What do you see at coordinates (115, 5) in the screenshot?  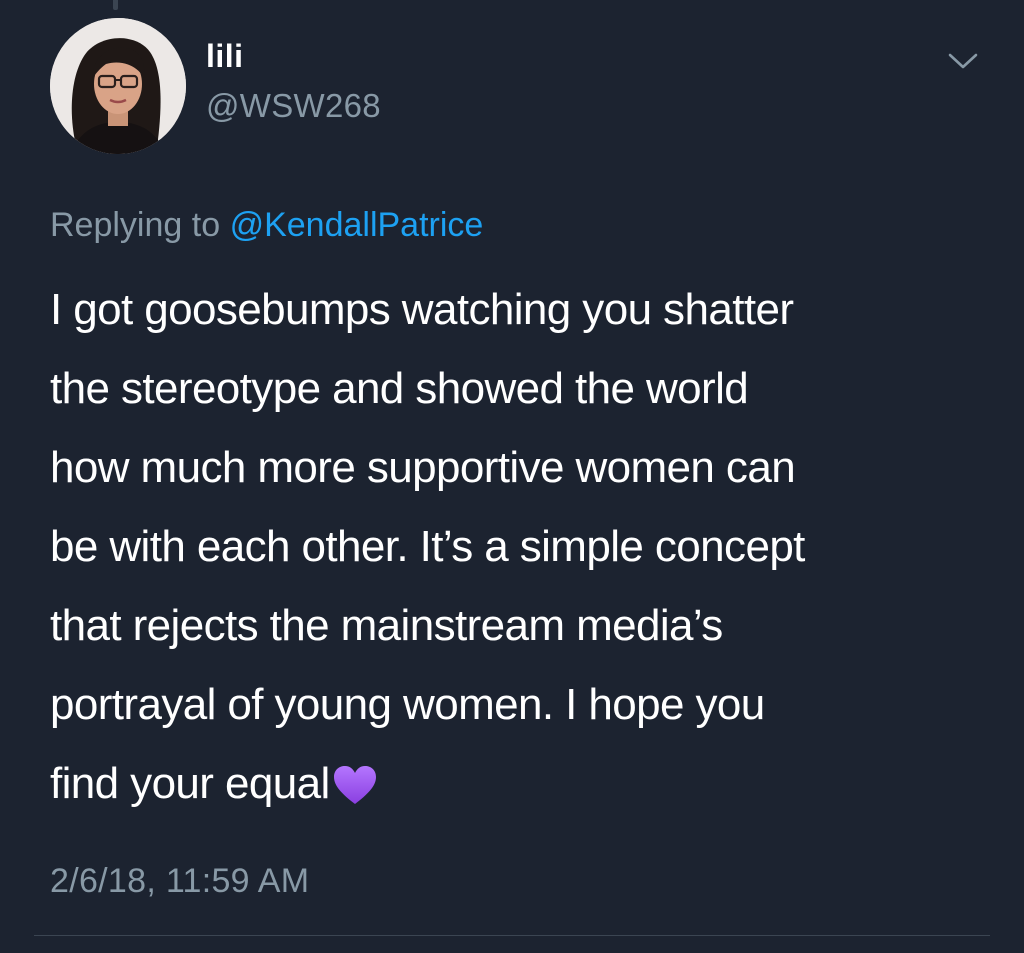 I see `thread-connector-line` at bounding box center [115, 5].